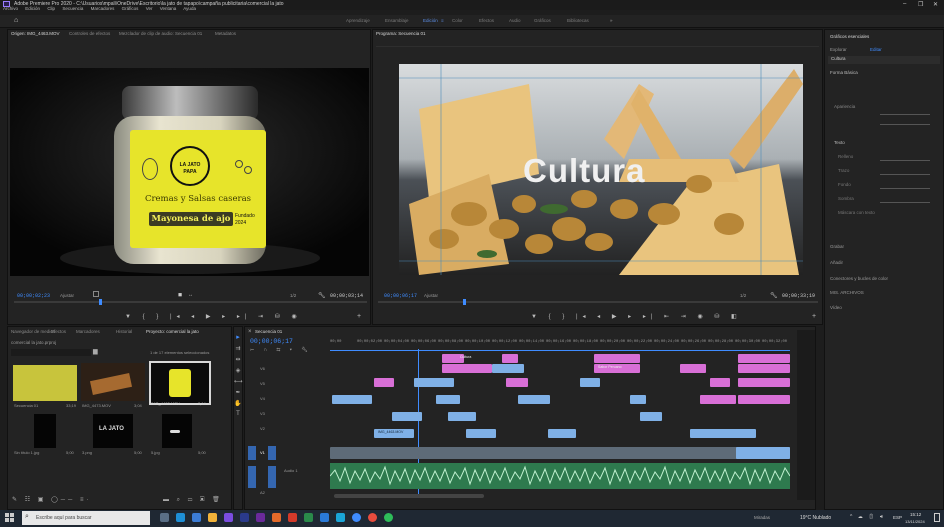 The height and width of the screenshot is (527, 944). Describe the element at coordinates (100, 302) in the screenshot. I see `source-playhead` at that location.